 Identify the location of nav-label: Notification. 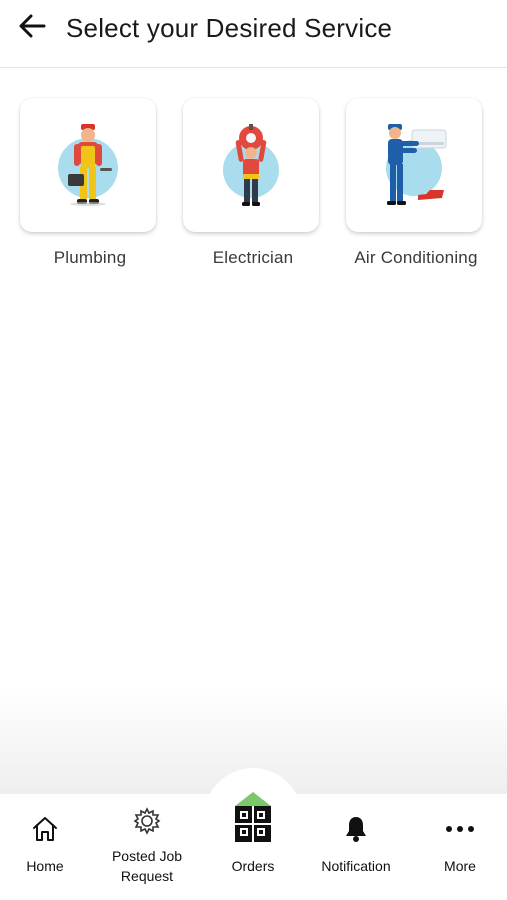
(356, 866).